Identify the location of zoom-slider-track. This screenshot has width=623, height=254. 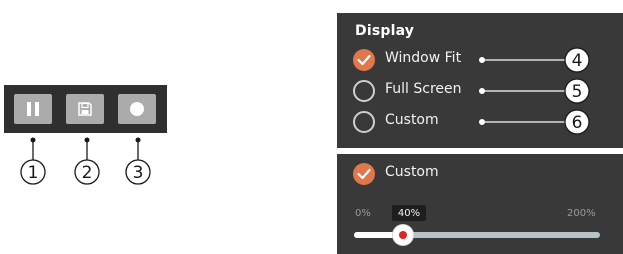
(477, 235).